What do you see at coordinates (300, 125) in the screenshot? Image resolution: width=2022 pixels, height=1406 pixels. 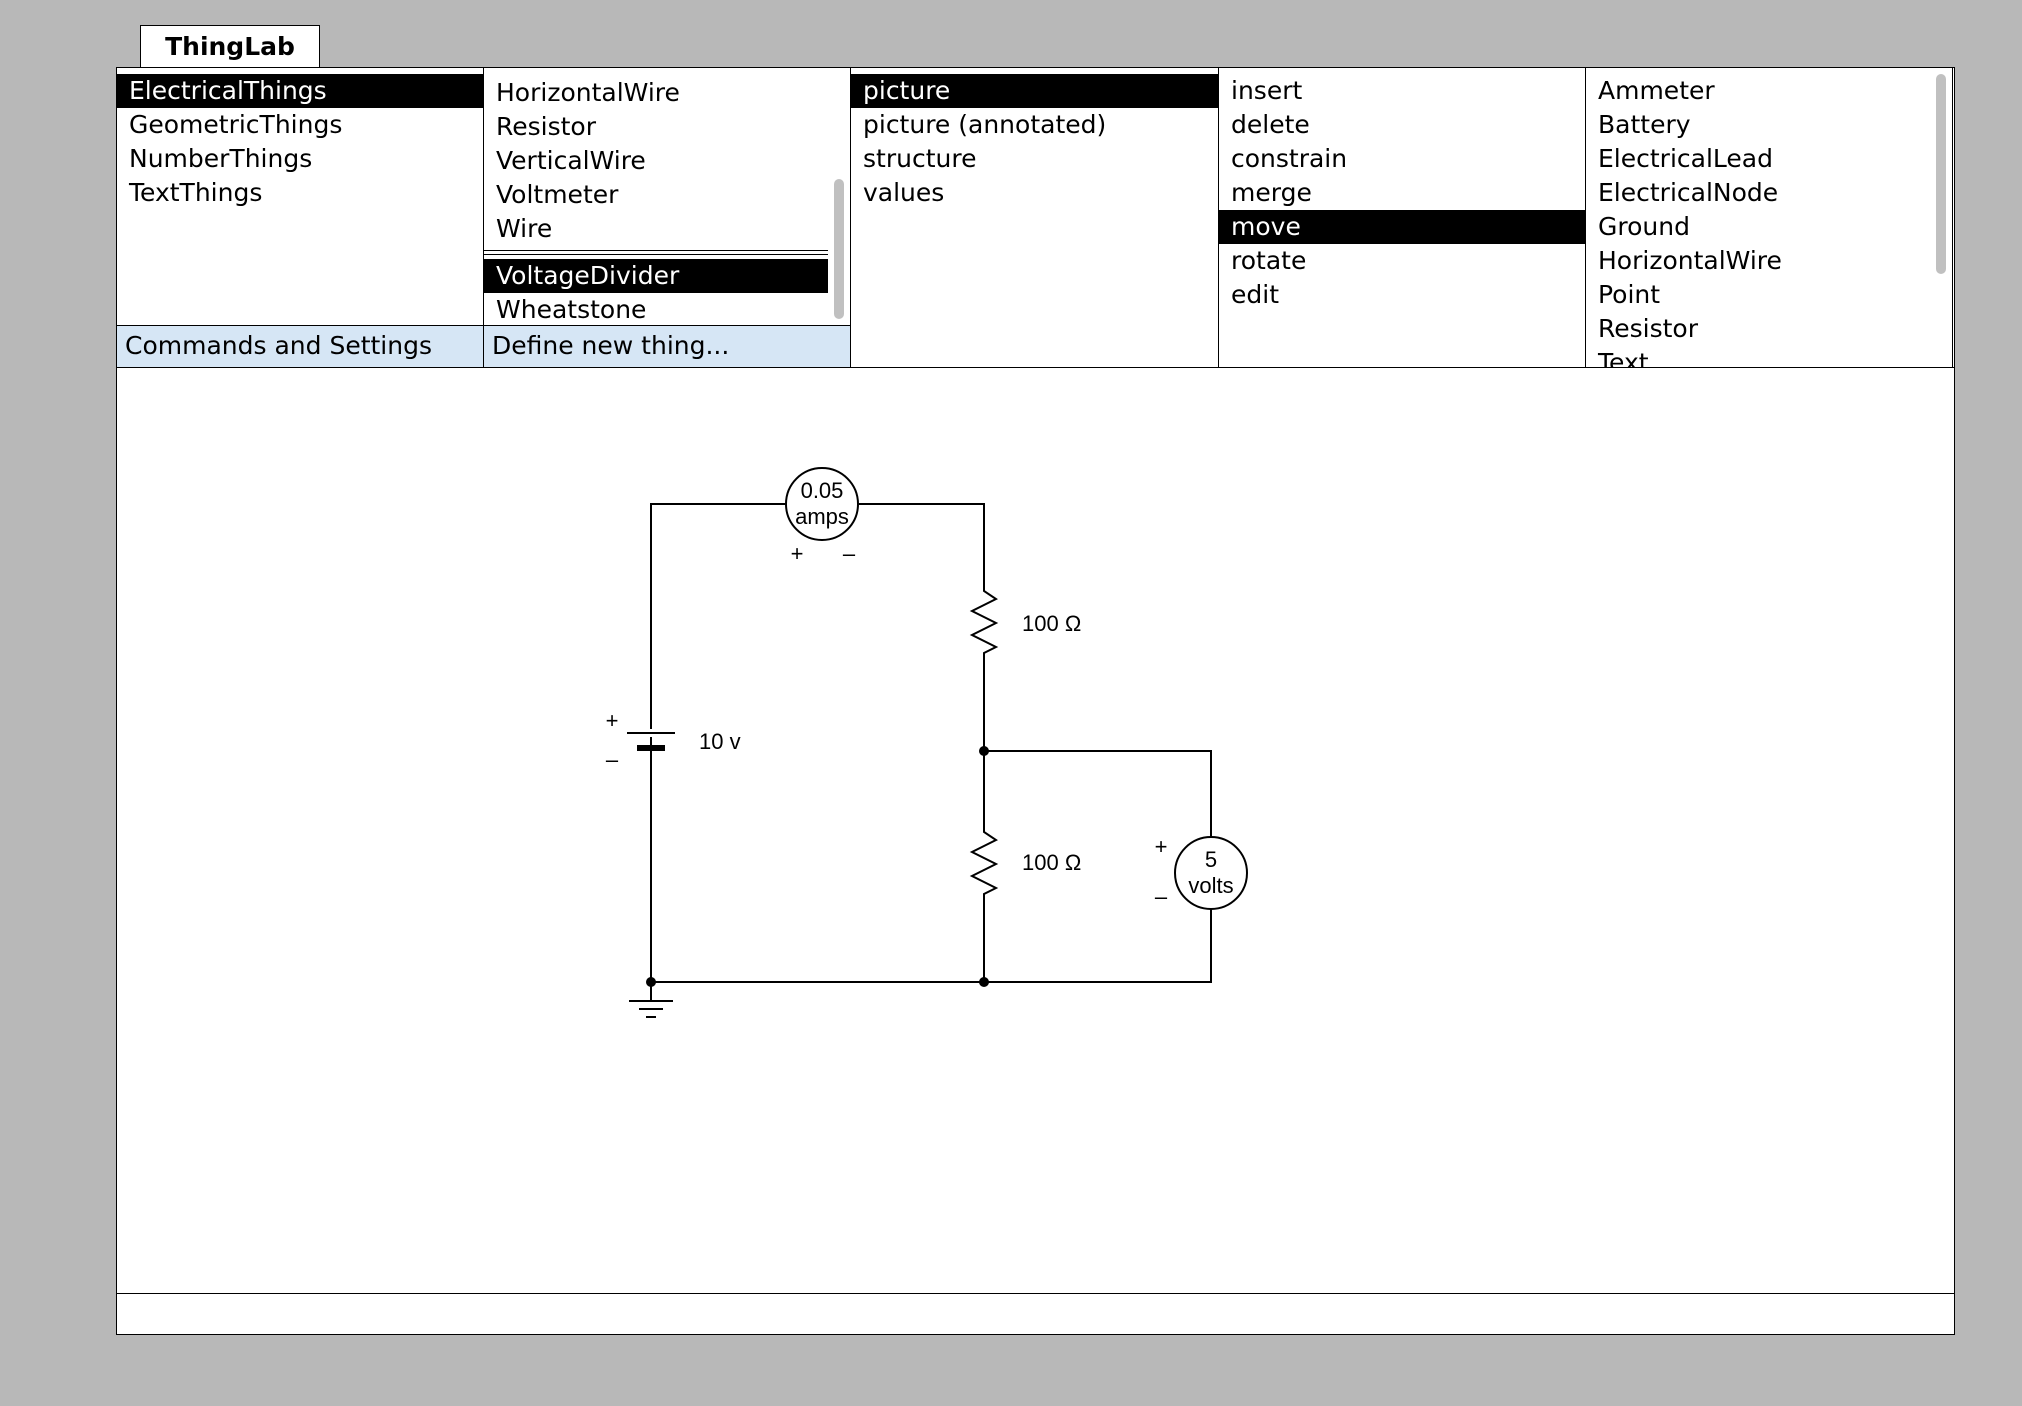 I see `category-item-geometricthings: GeometricThings` at bounding box center [300, 125].